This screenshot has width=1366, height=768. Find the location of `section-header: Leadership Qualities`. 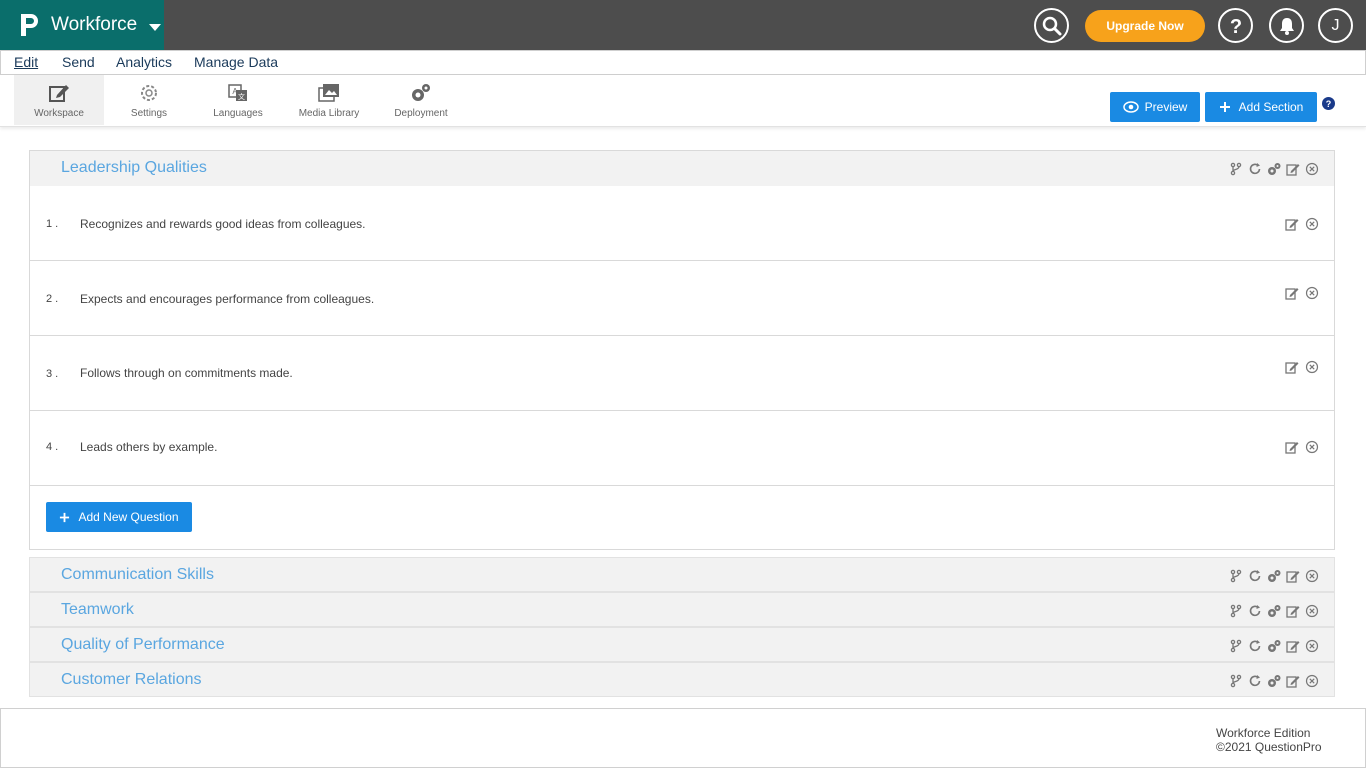

section-header: Leadership Qualities is located at coordinates (682, 168).